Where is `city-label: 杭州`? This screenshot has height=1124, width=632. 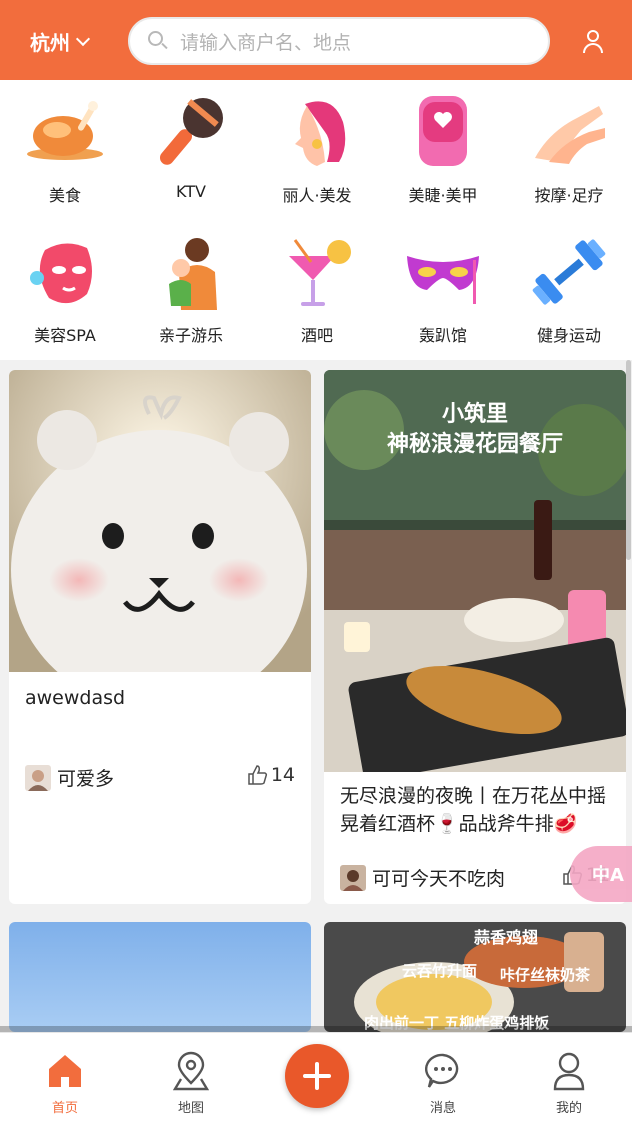
city-label: 杭州 is located at coordinates (50, 43).